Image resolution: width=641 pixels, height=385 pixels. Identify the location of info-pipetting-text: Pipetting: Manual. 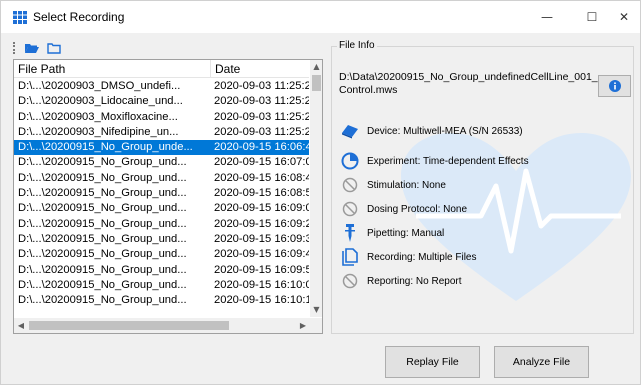
(406, 233).